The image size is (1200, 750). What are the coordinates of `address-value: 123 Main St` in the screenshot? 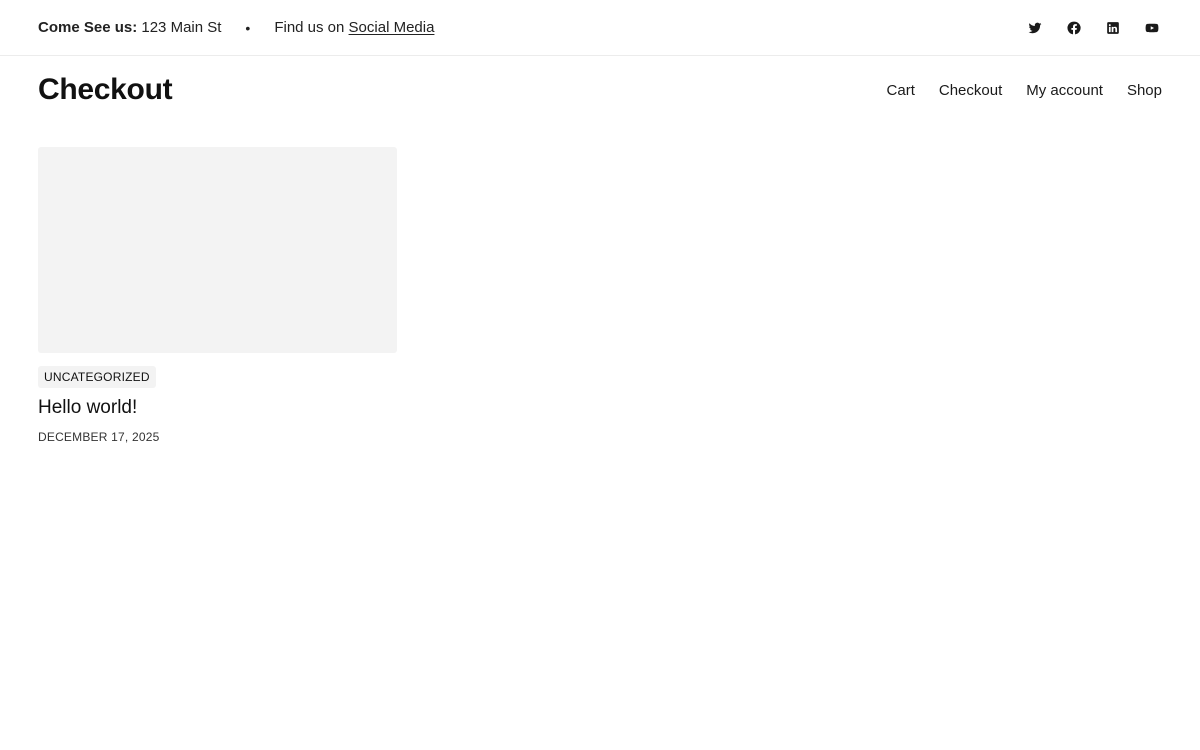 It's located at (181, 27).